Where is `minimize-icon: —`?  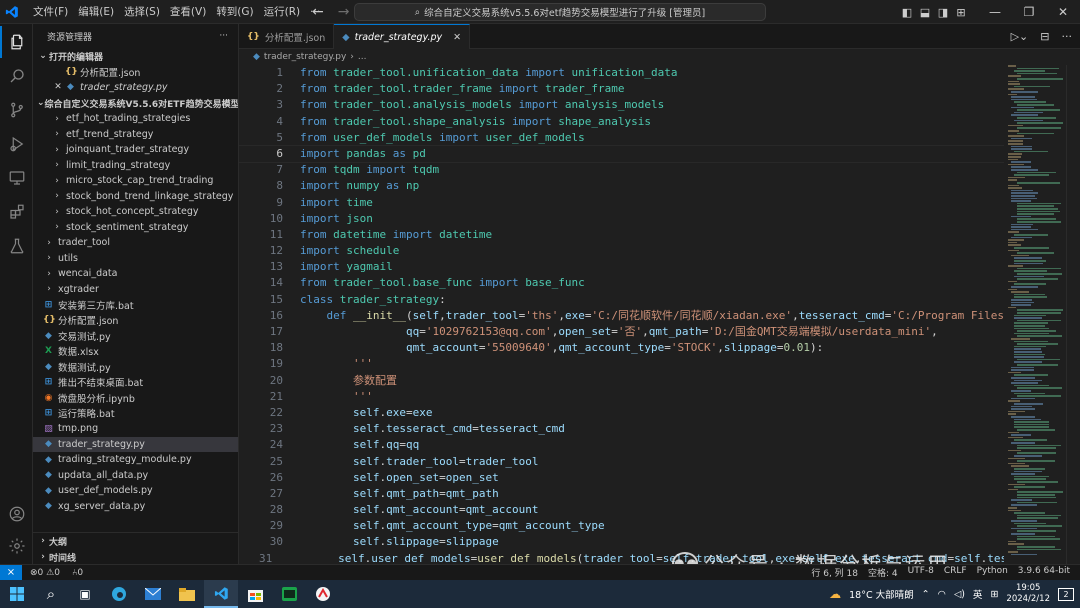 minimize-icon: — is located at coordinates (995, 12).